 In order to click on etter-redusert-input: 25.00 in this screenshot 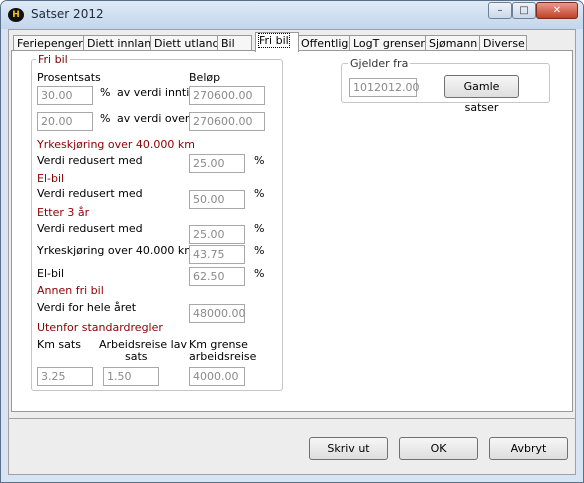, I will do `click(217, 234)`.